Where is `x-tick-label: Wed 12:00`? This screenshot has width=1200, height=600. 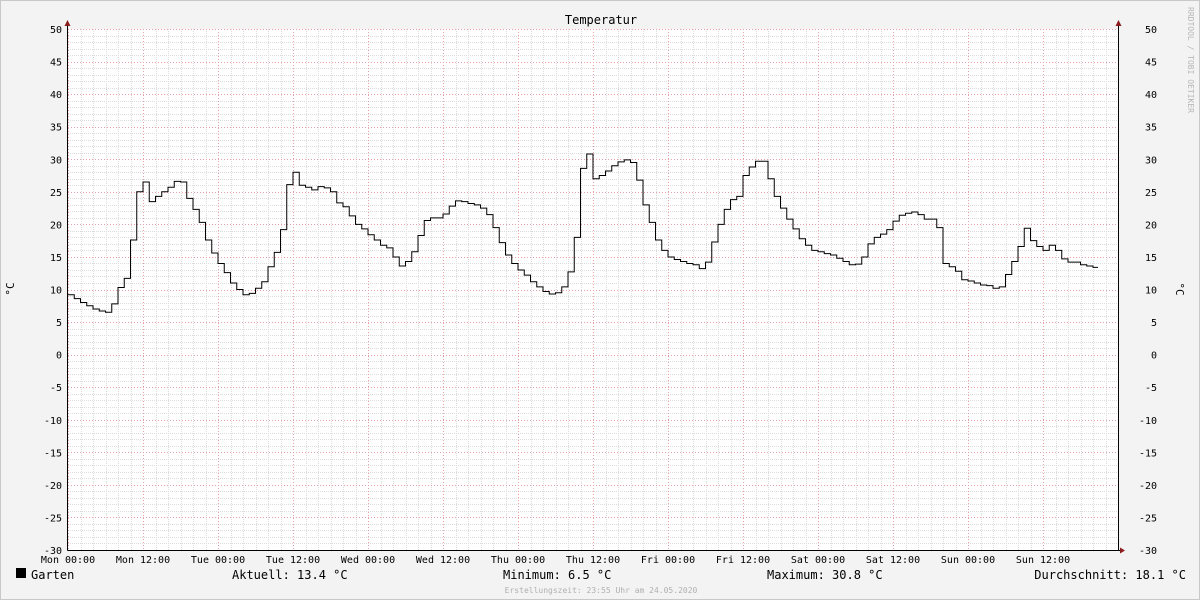
x-tick-label: Wed 12:00 is located at coordinates (443, 560).